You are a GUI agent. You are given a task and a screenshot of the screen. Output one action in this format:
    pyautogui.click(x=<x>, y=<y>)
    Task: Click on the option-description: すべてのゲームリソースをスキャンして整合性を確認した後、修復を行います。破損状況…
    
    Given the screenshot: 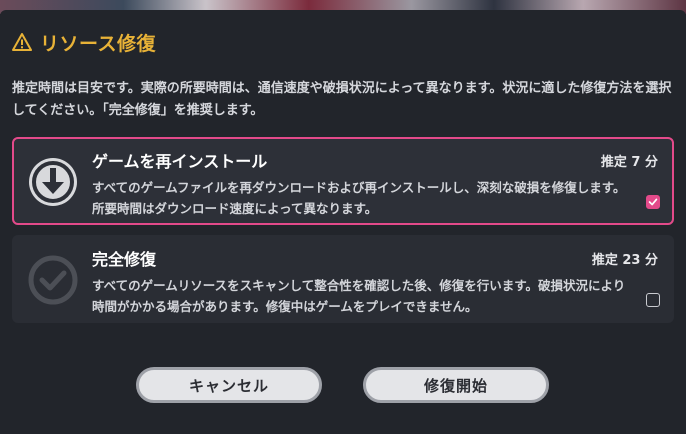 What is the action you would take?
    pyautogui.click(x=359, y=296)
    